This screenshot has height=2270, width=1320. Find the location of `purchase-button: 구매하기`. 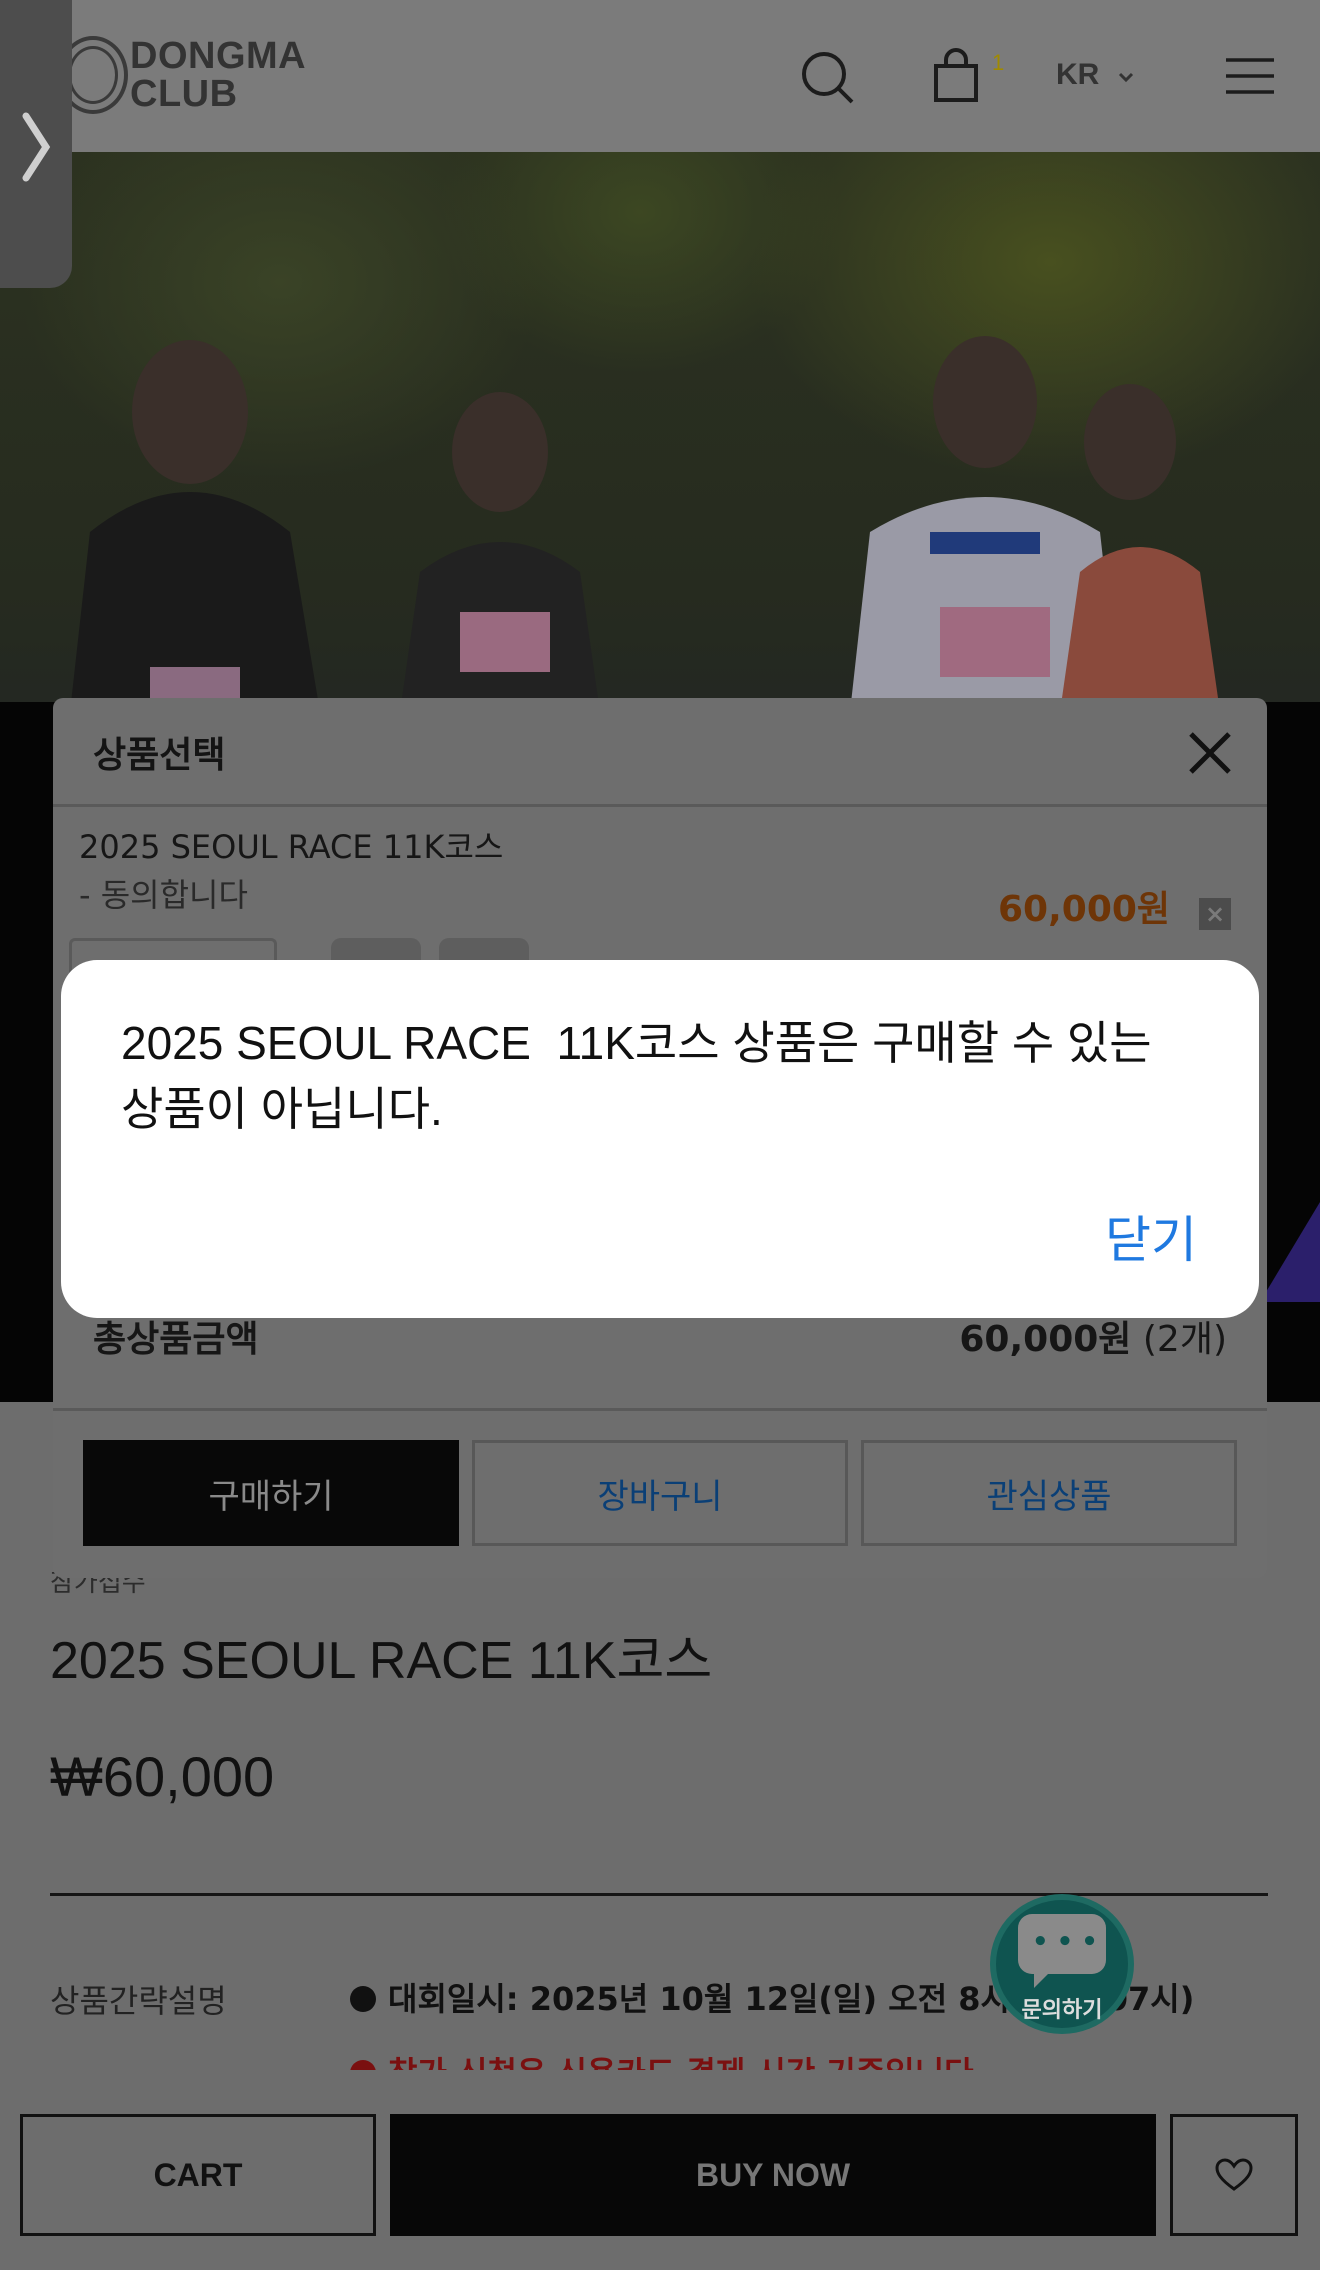

purchase-button: 구매하기 is located at coordinates (271, 1493).